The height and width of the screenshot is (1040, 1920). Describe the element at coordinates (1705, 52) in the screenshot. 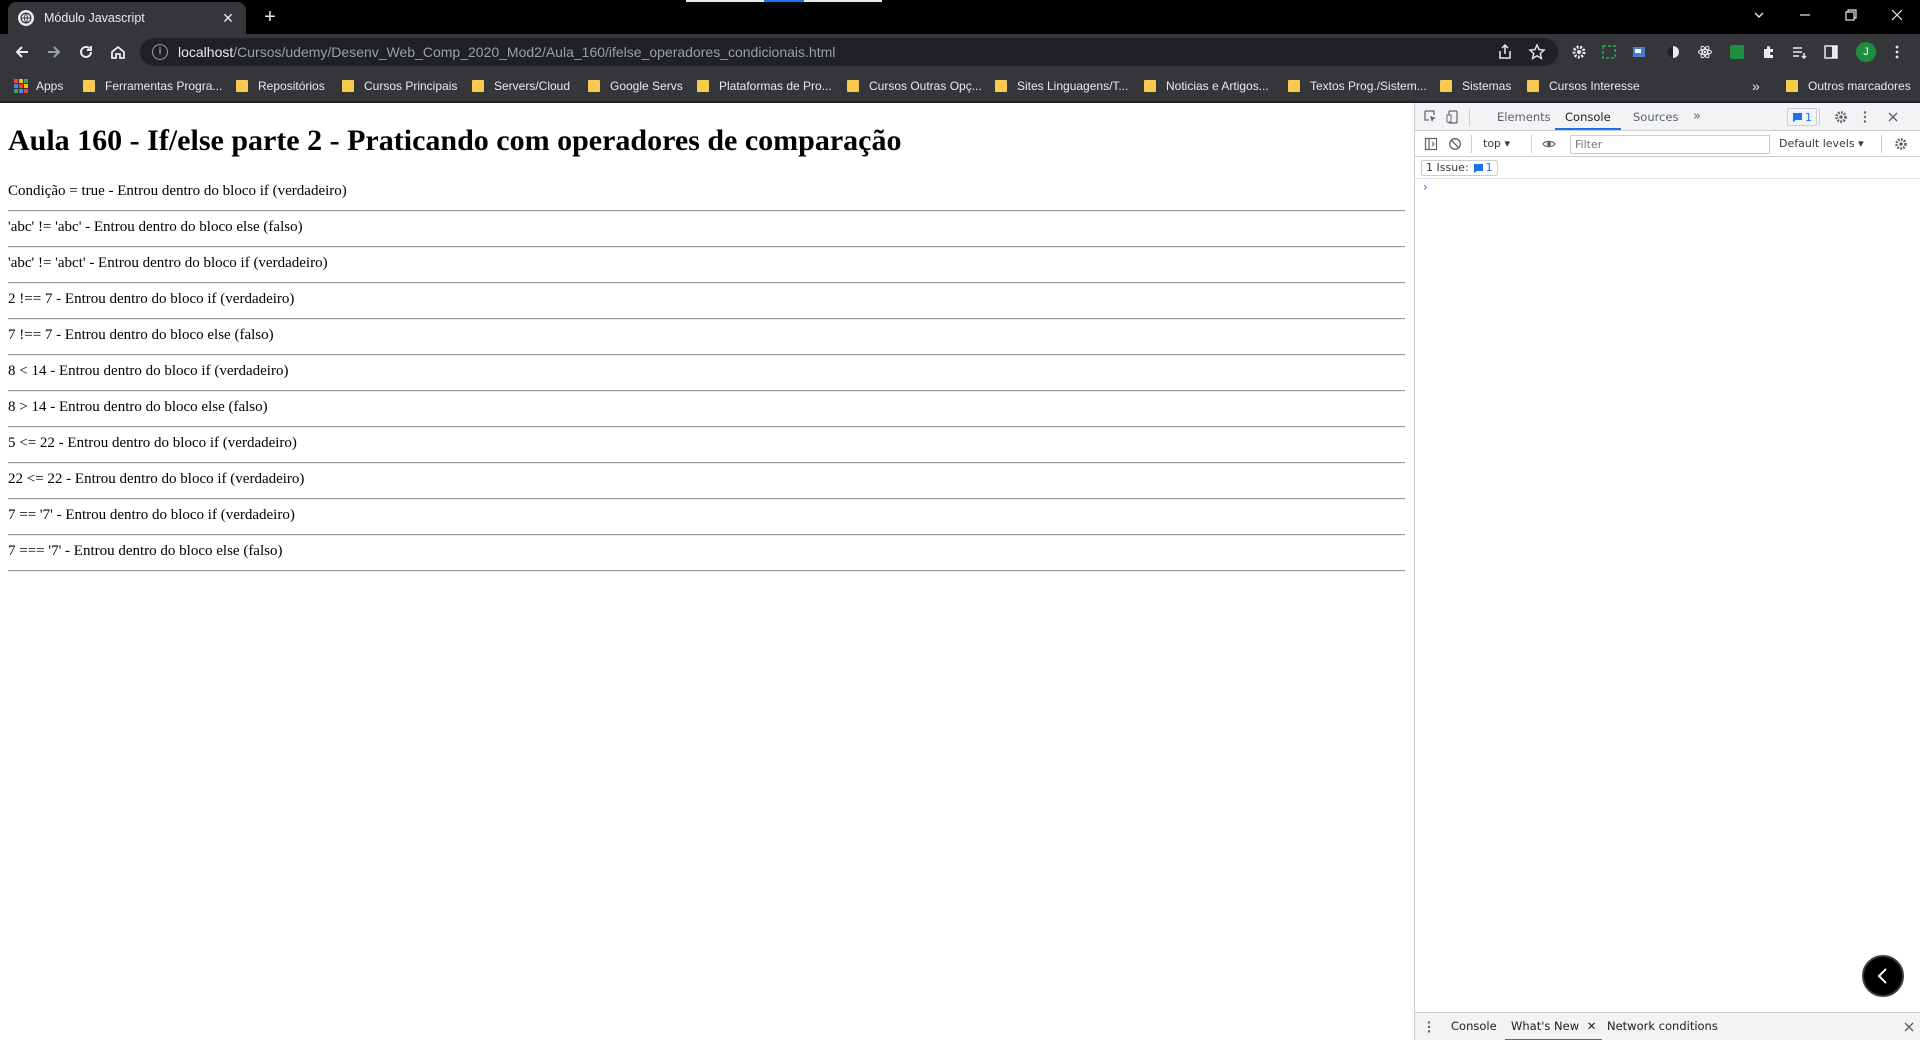

I see `extension-react-icon` at that location.